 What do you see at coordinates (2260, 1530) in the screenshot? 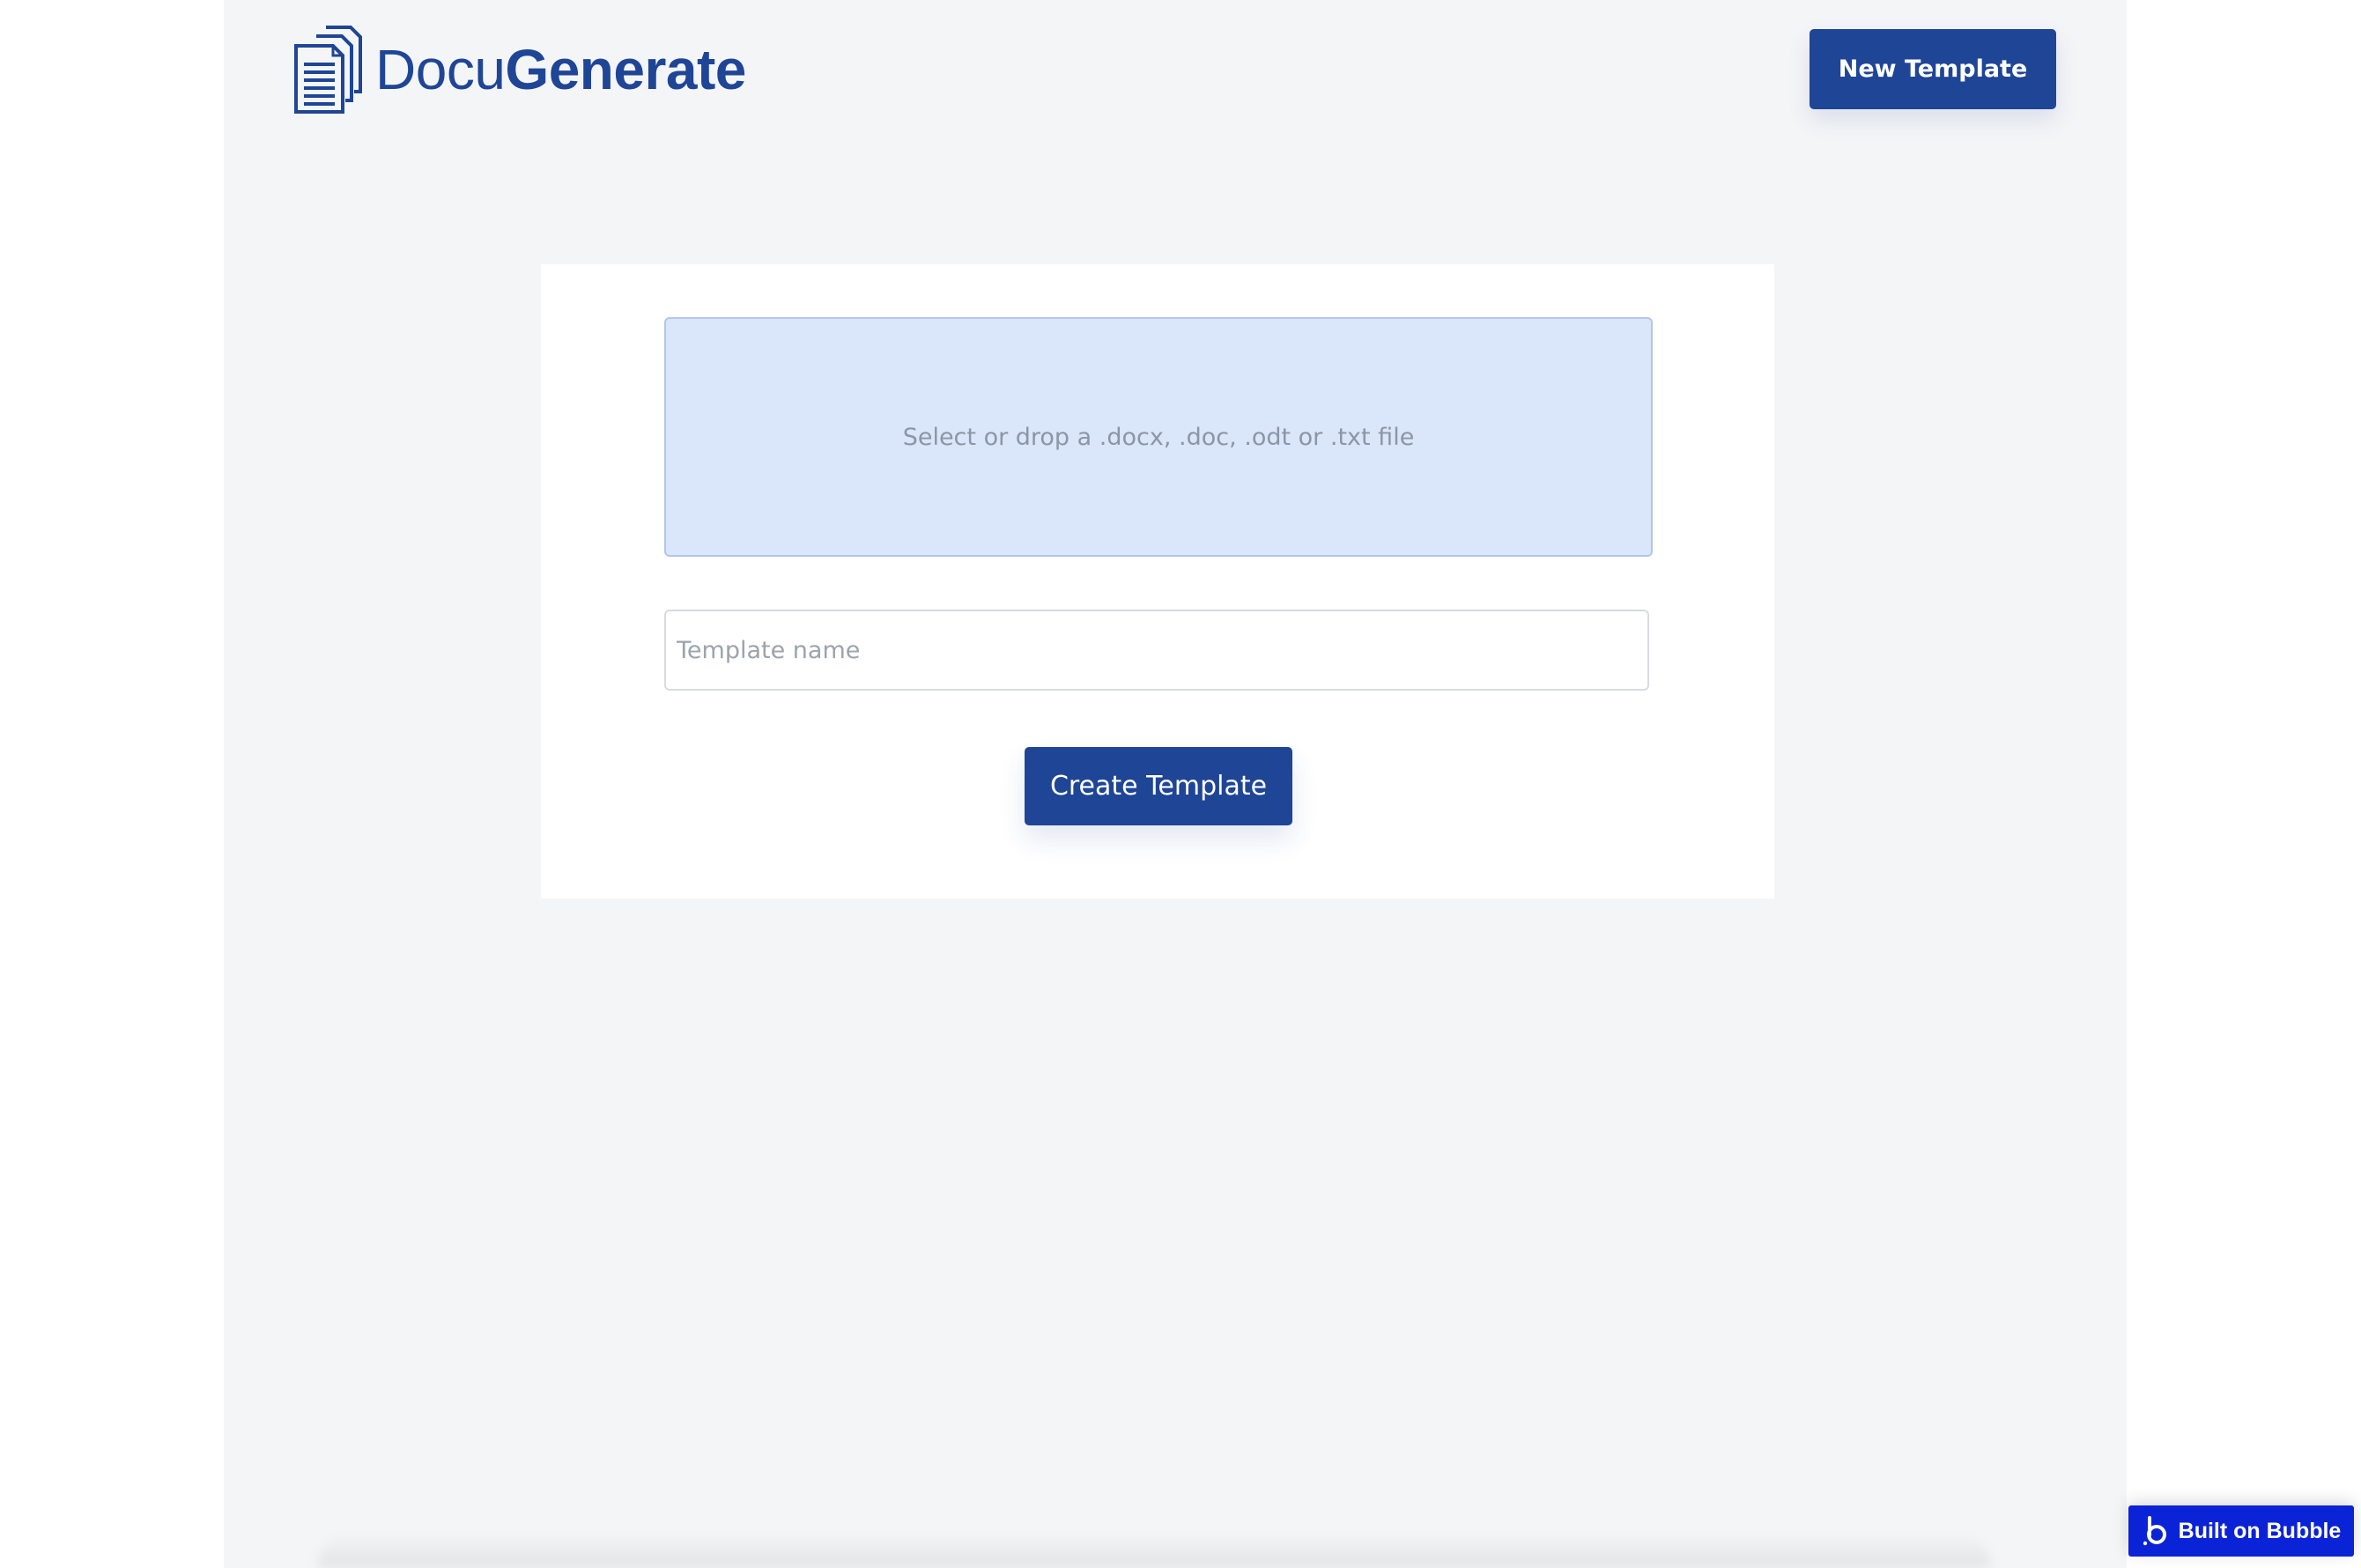
I see `badge-text: Built on Bubble` at bounding box center [2260, 1530].